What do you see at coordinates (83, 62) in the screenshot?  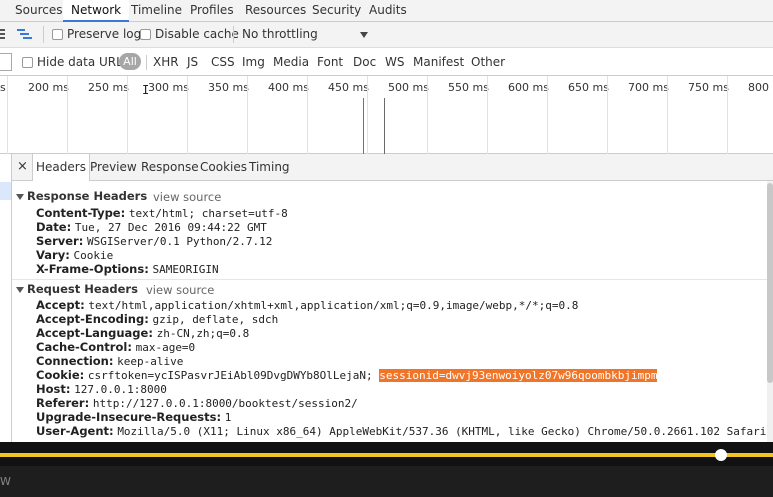 I see `hide-data-urls-label: Hide data URLs` at bounding box center [83, 62].